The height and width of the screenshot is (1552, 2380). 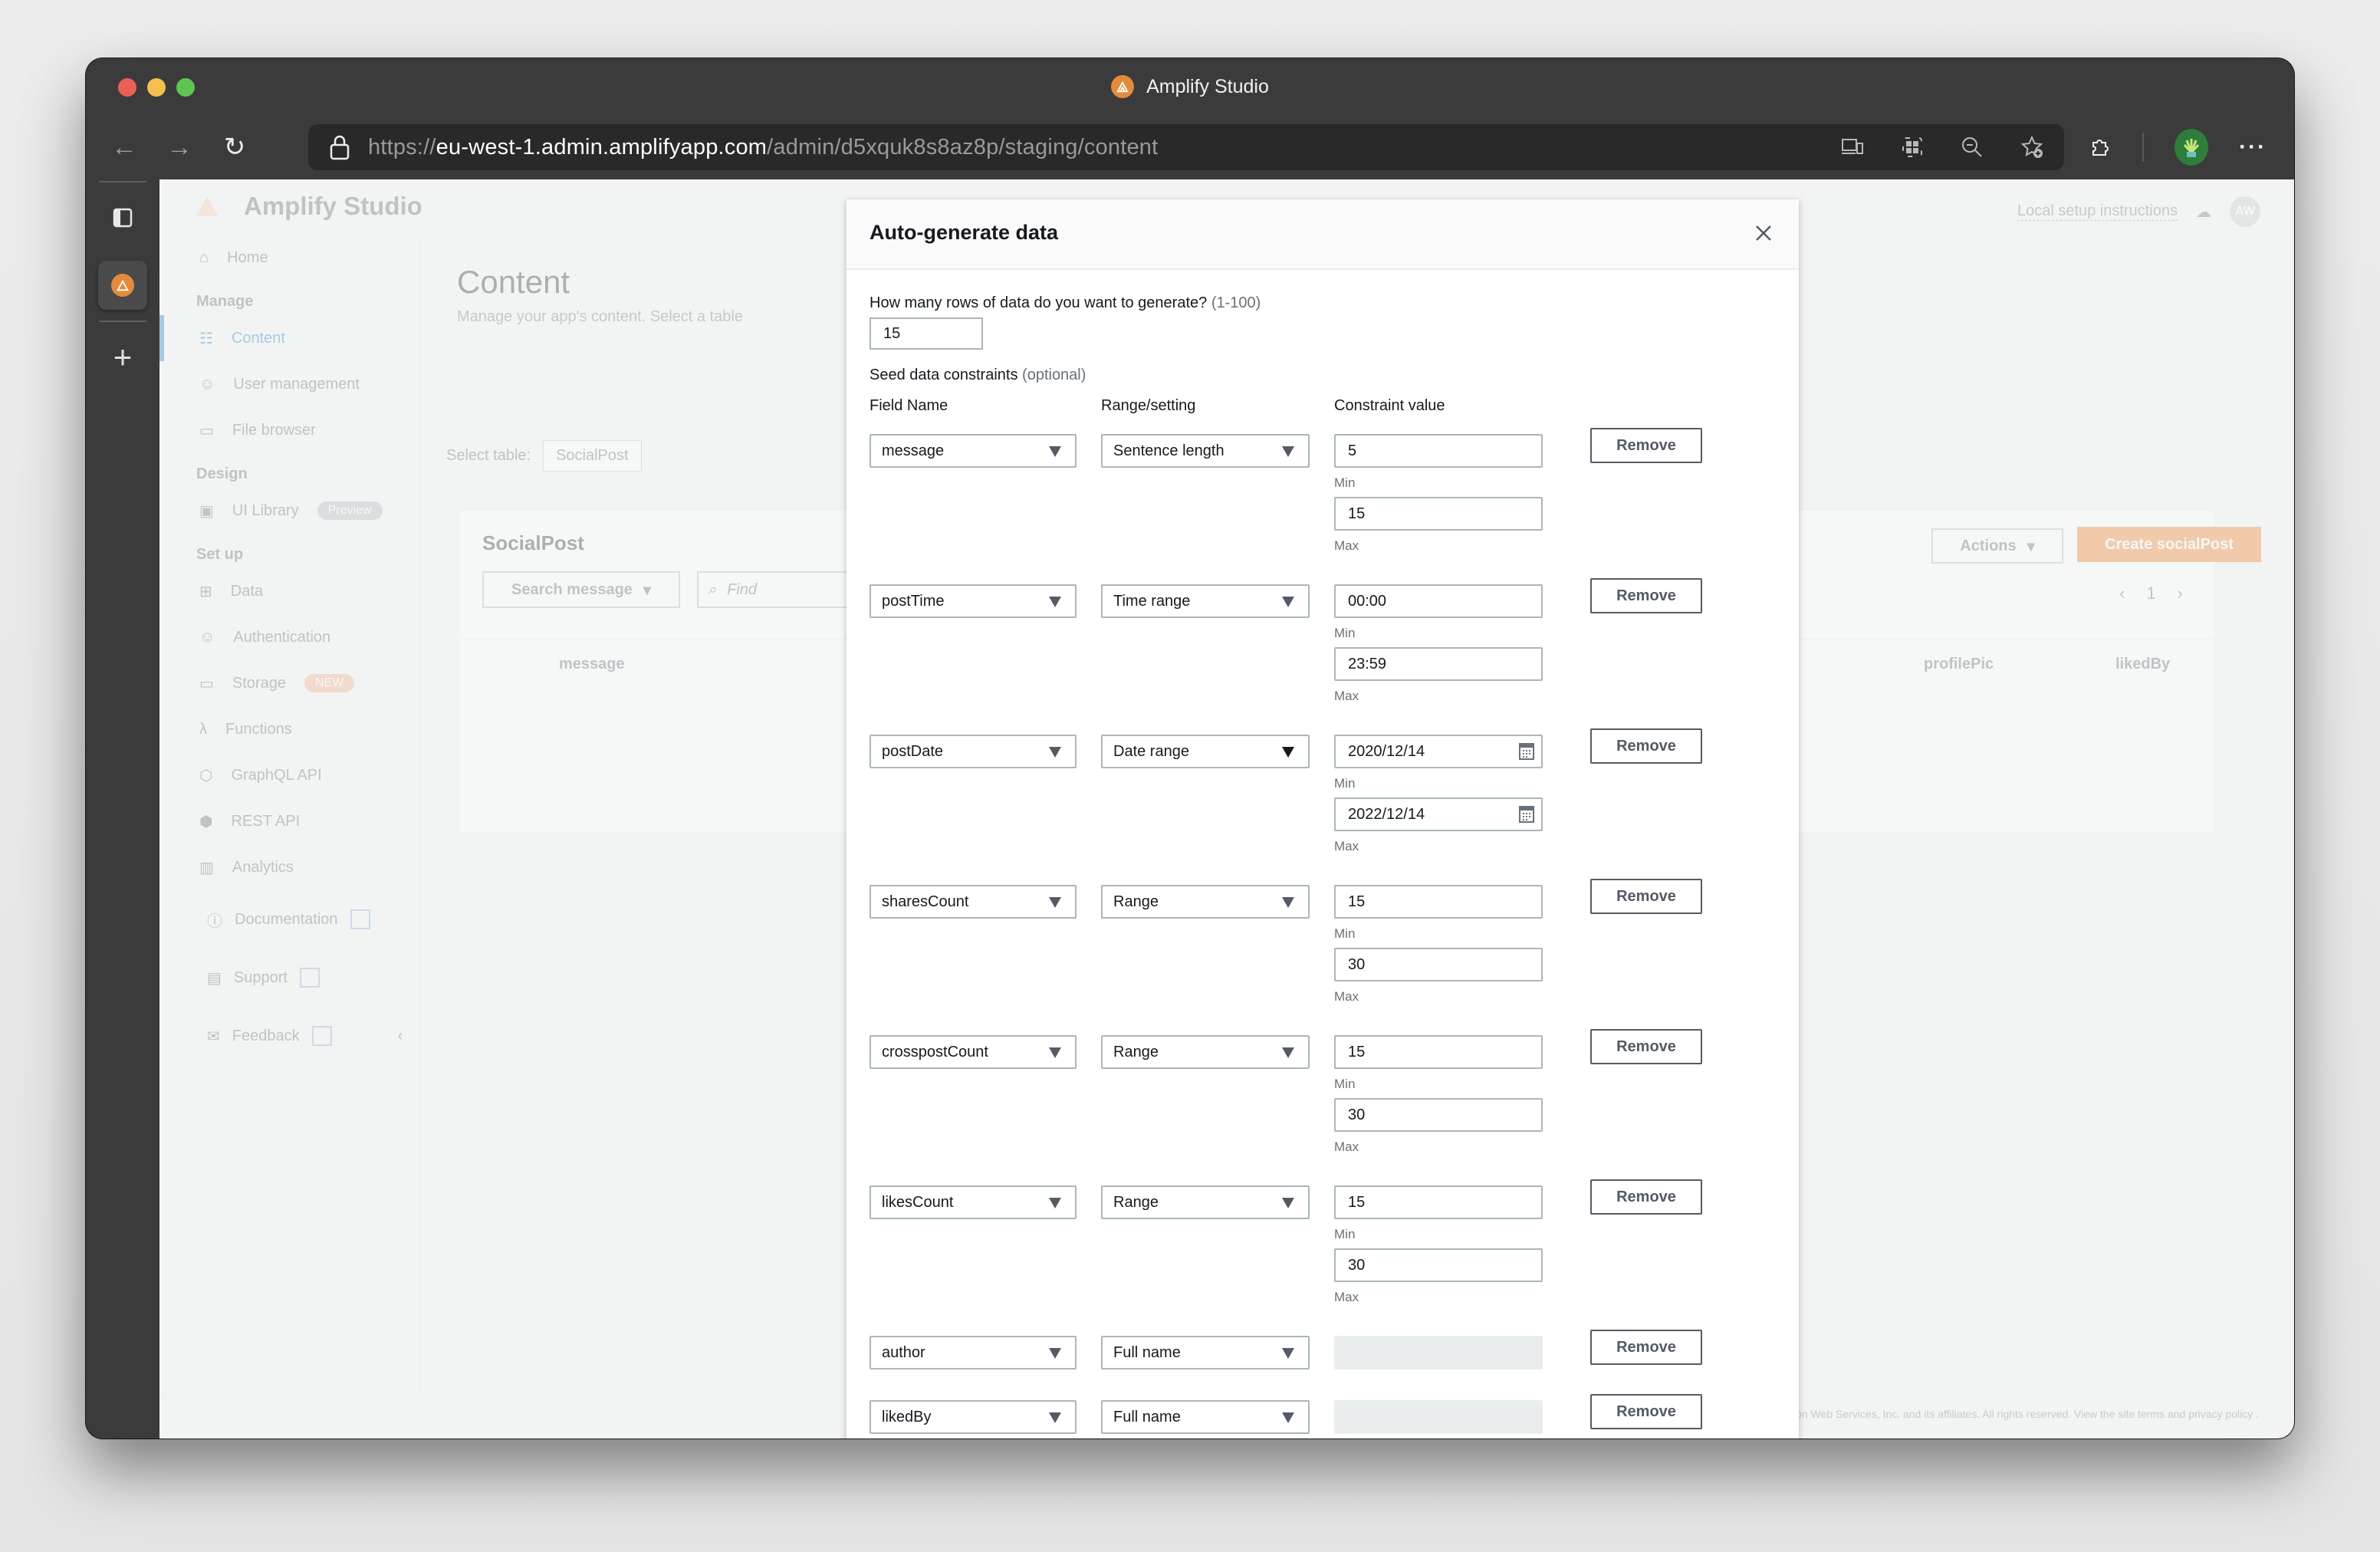 I want to click on actions-button: Actions ▾, so click(x=1997, y=546).